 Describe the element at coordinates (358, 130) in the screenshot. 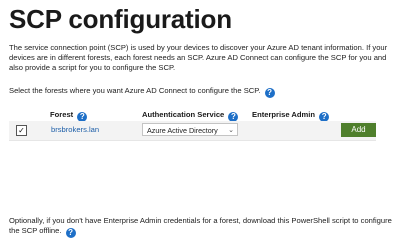

I see `add-button: Add` at that location.